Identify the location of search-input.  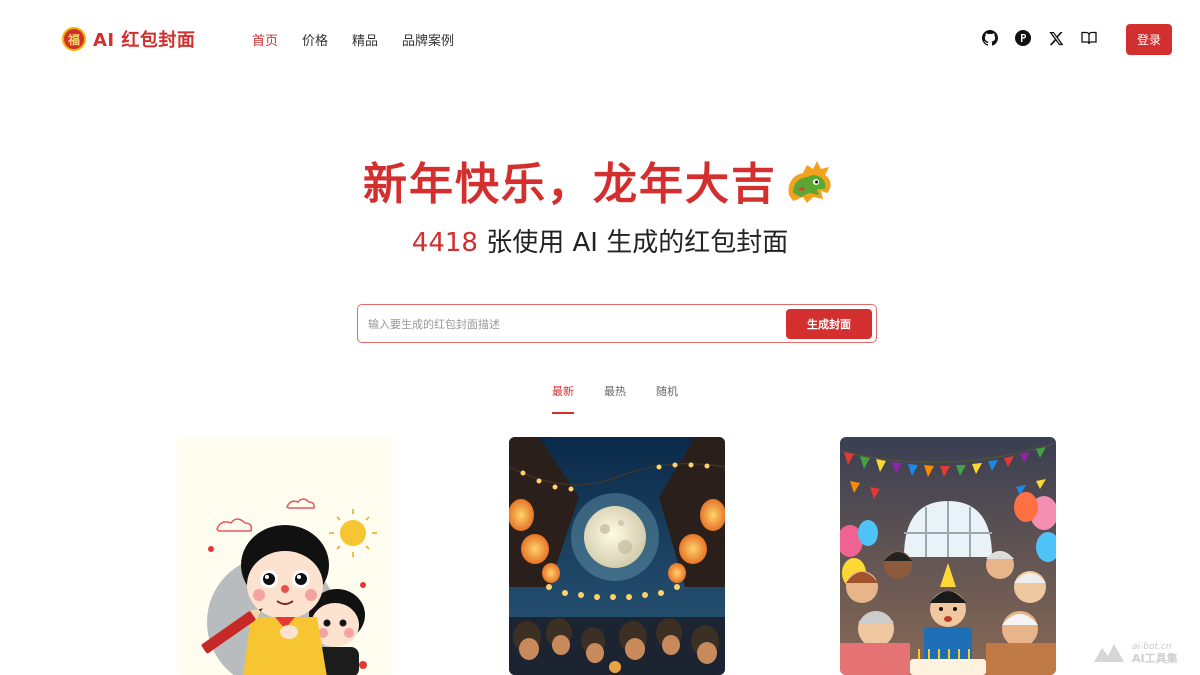
(573, 324).